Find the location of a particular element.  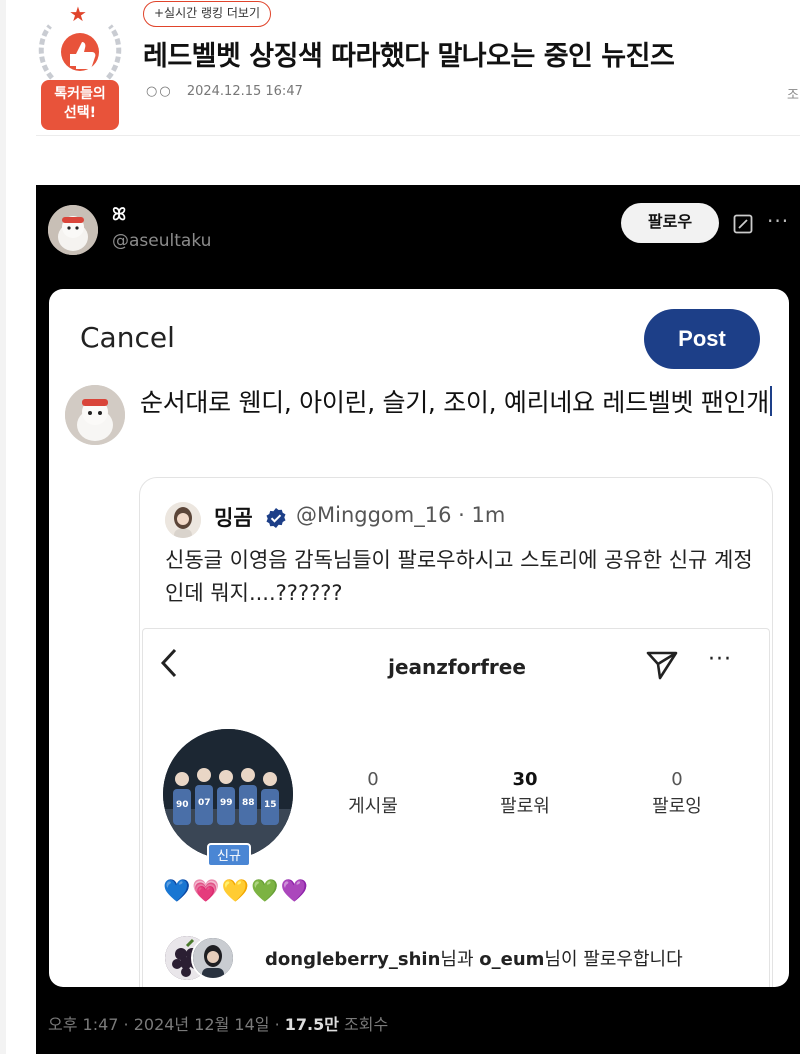

stat-following-value: 0 is located at coordinates (677, 779).